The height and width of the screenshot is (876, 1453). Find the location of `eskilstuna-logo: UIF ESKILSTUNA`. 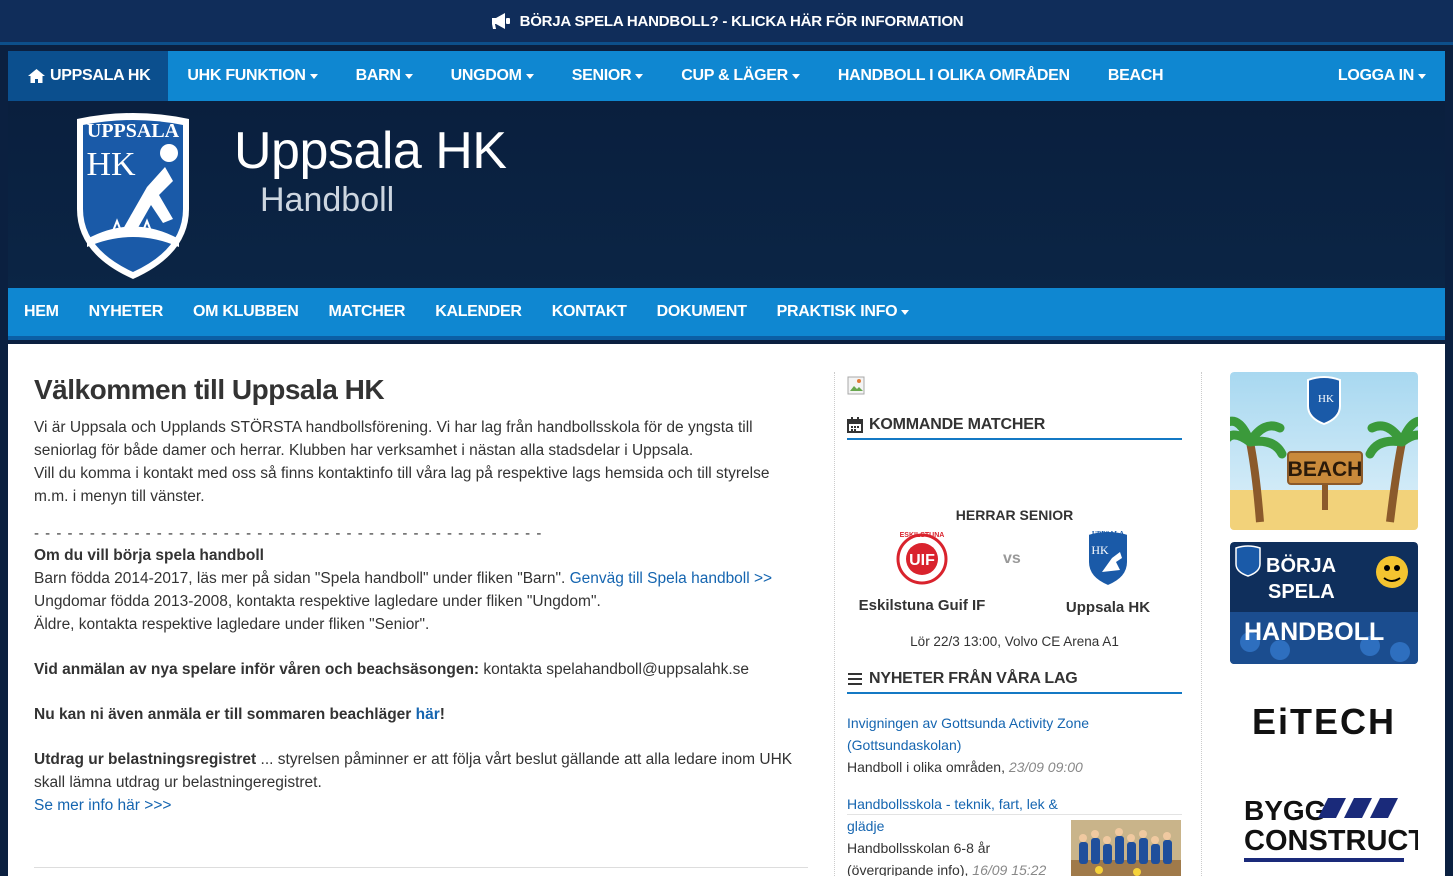

eskilstuna-logo: UIF ESKILSTUNA is located at coordinates (922, 558).